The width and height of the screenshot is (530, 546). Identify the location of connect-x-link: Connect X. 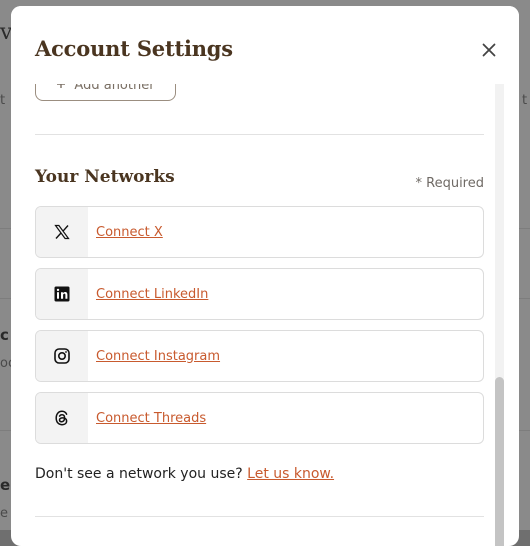
(125, 232).